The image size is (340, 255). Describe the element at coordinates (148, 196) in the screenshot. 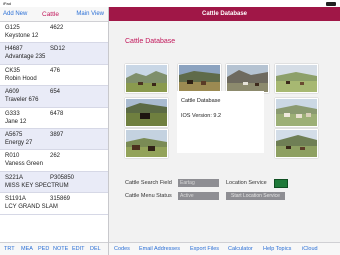

I see `menu-status-label: Cattle Menu Status` at that location.